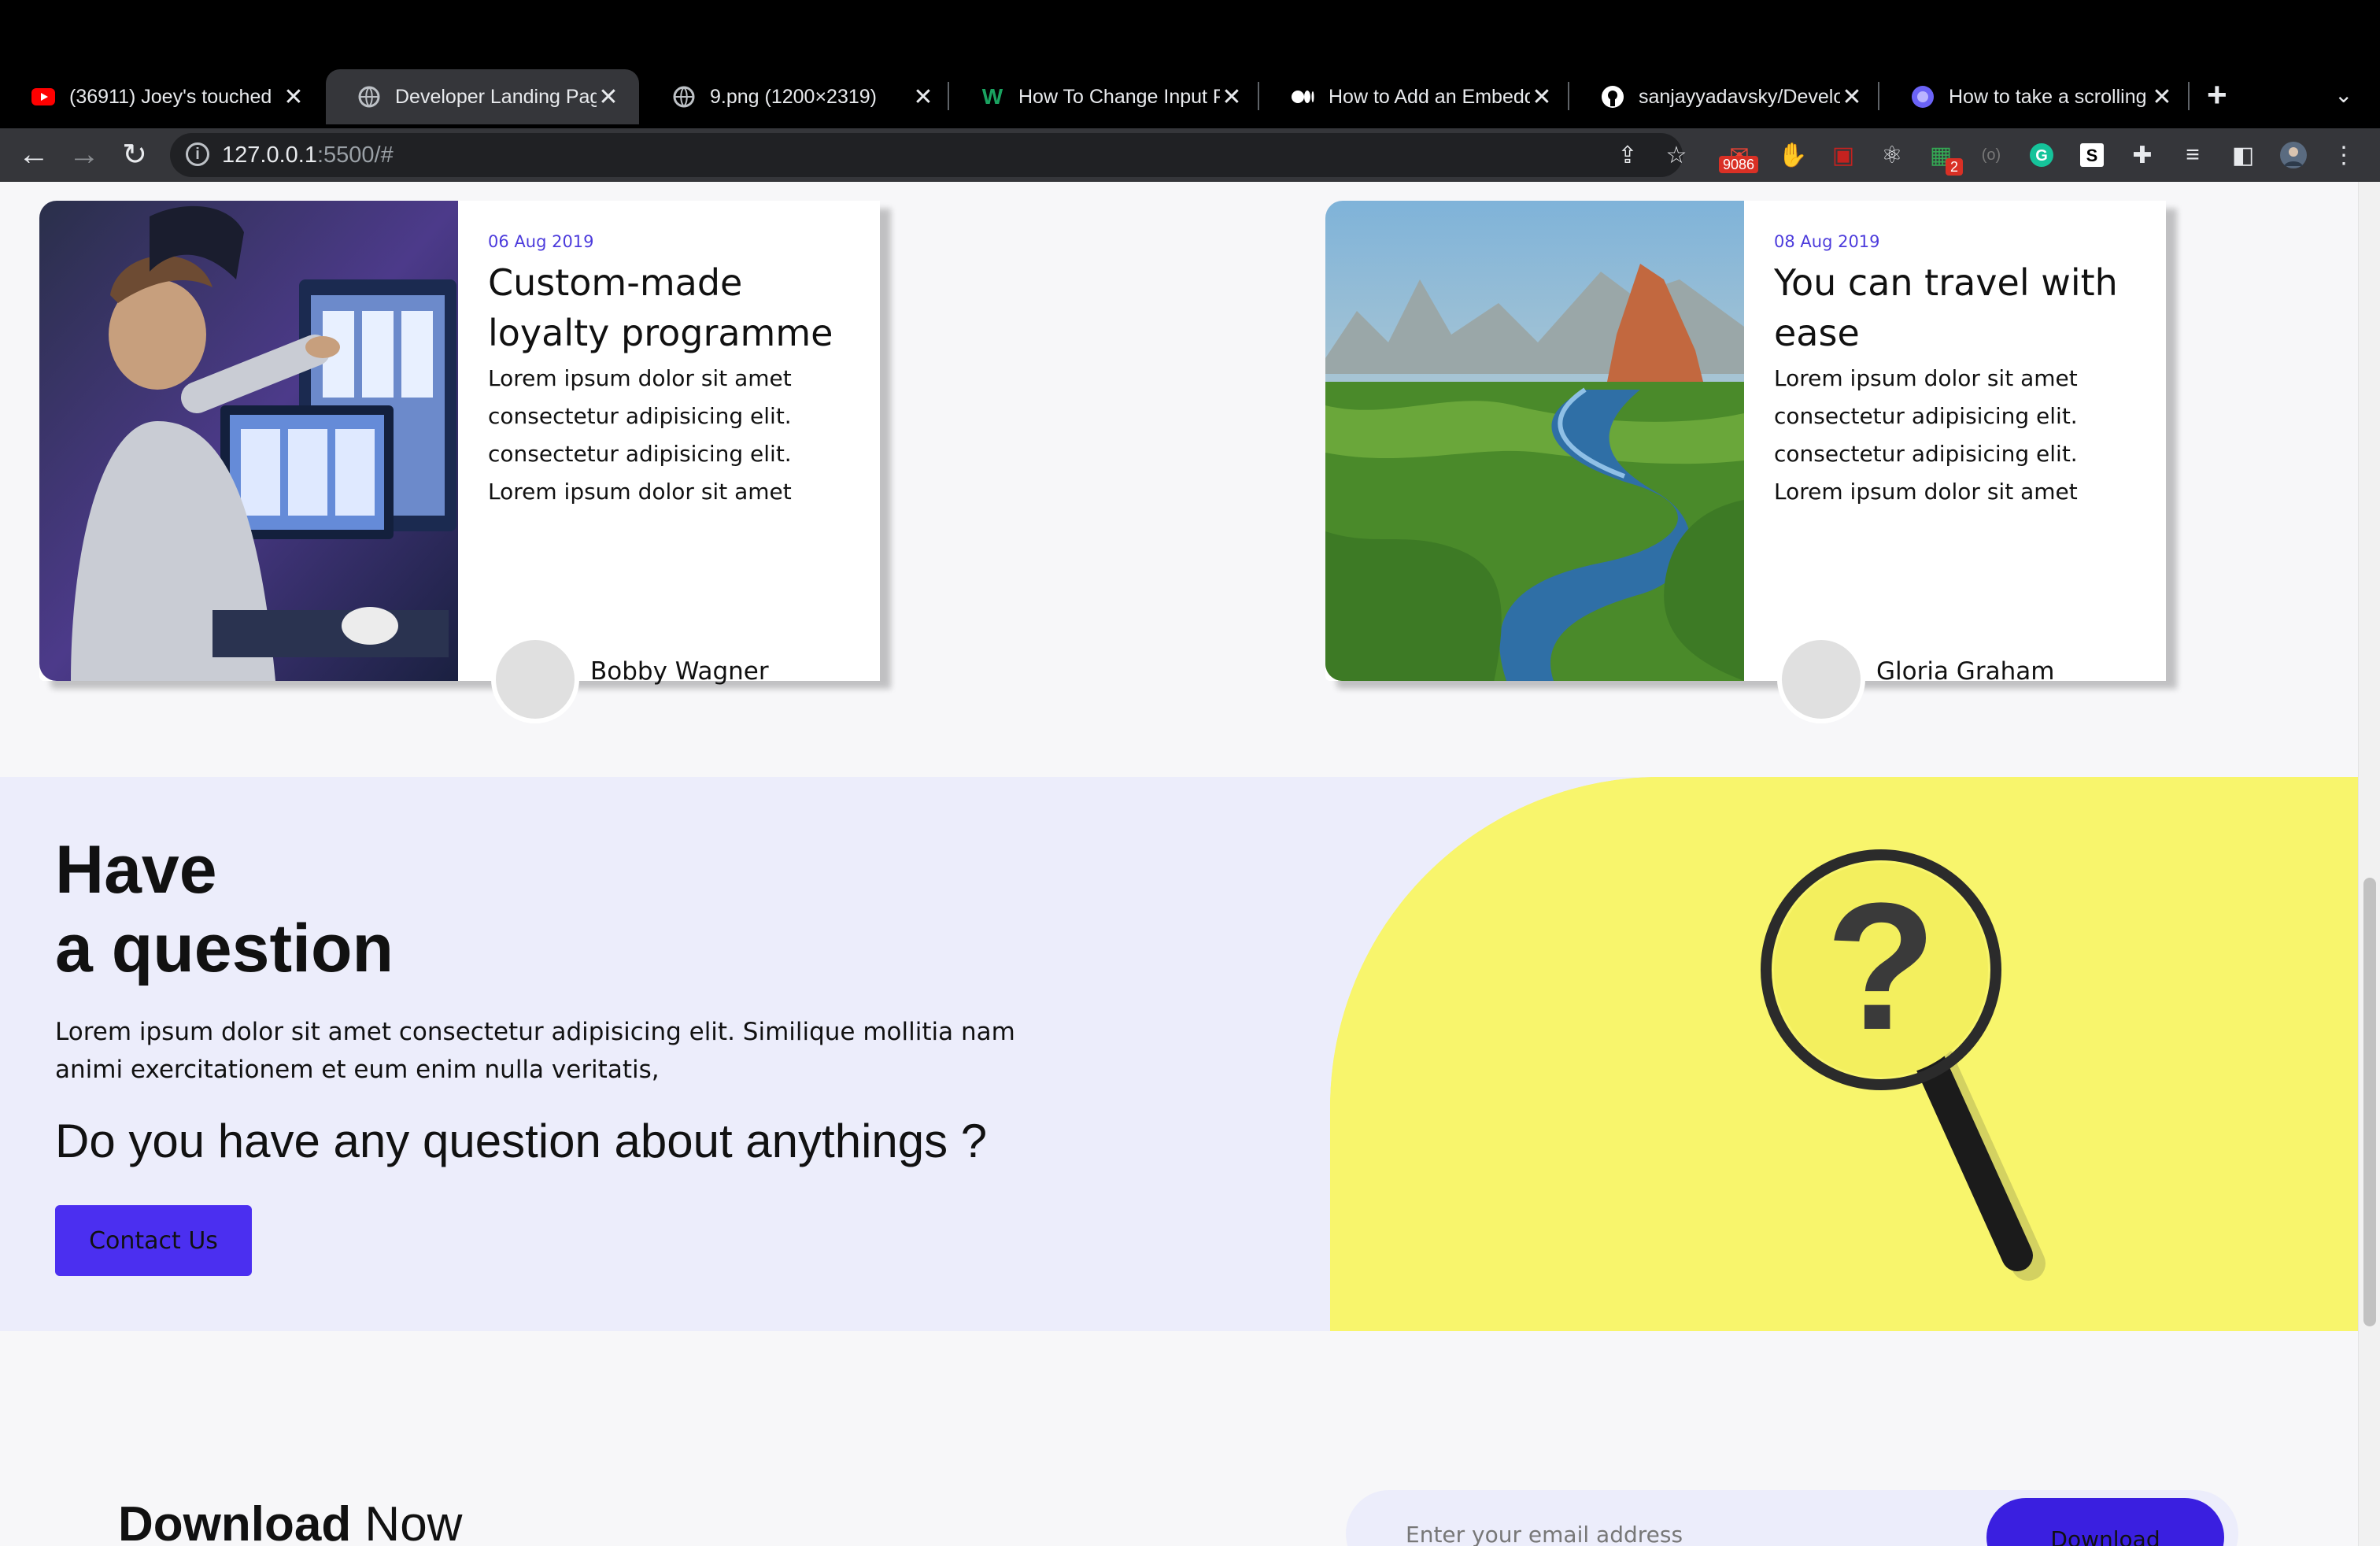  I want to click on contact-us-button: Contact Us, so click(153, 1240).